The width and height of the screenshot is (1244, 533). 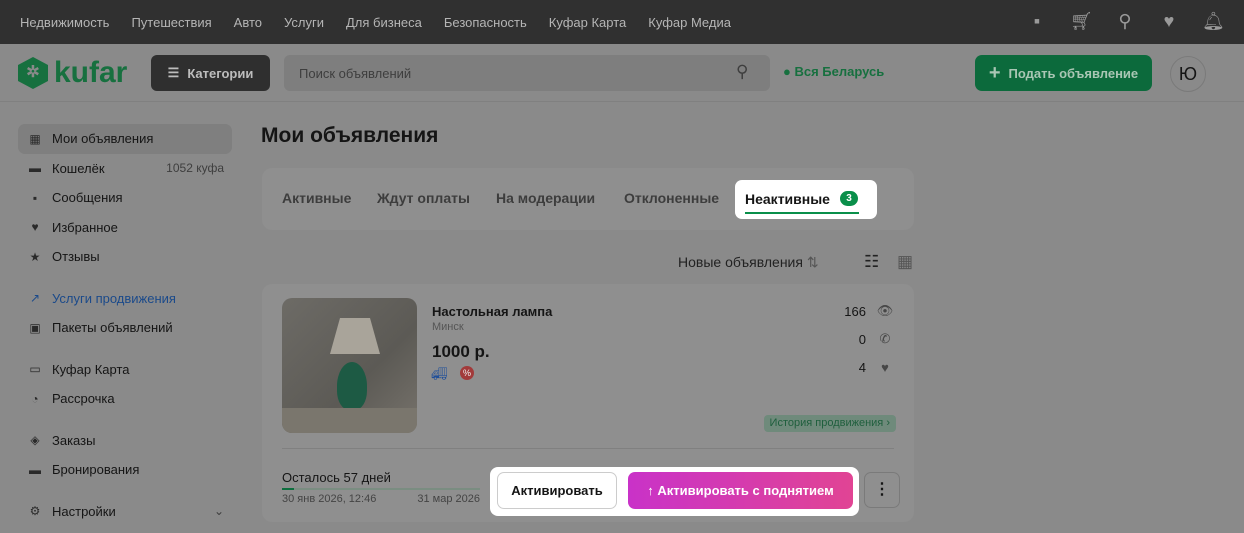 What do you see at coordinates (173, 72) in the screenshot?
I see `menu-icon: ☰` at bounding box center [173, 72].